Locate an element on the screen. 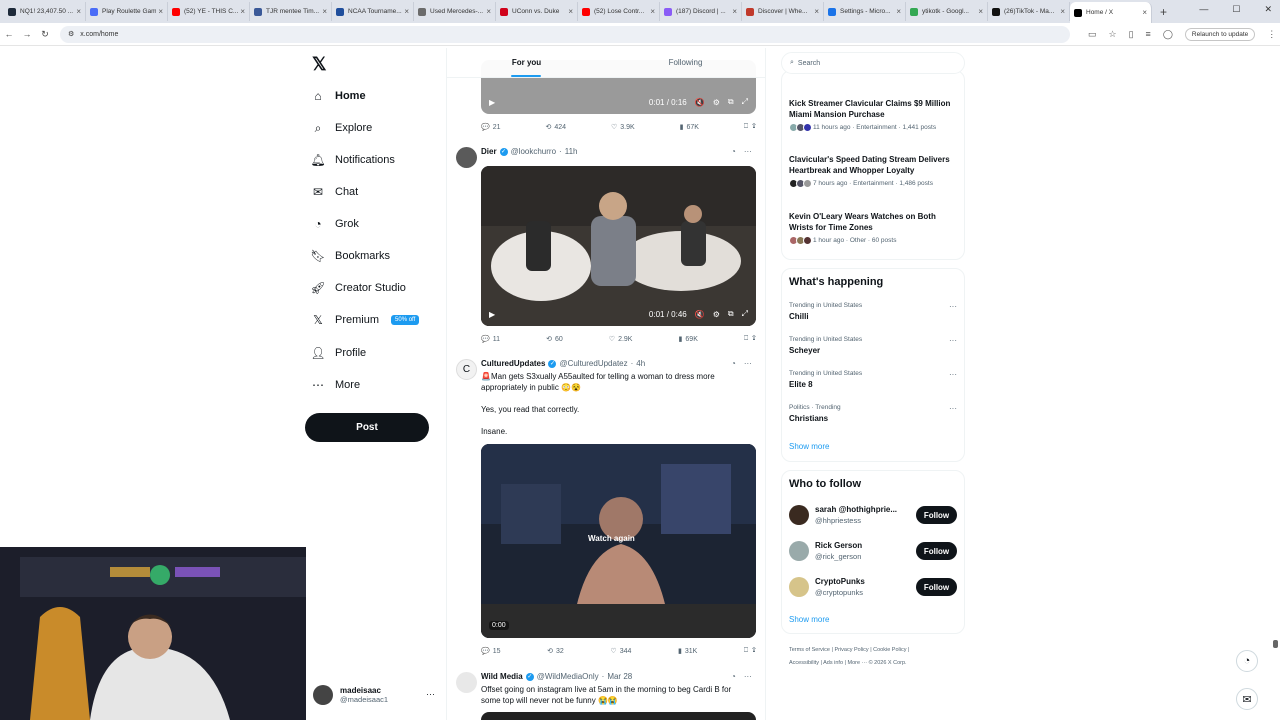  show-more-link: Show more is located at coordinates (809, 619).